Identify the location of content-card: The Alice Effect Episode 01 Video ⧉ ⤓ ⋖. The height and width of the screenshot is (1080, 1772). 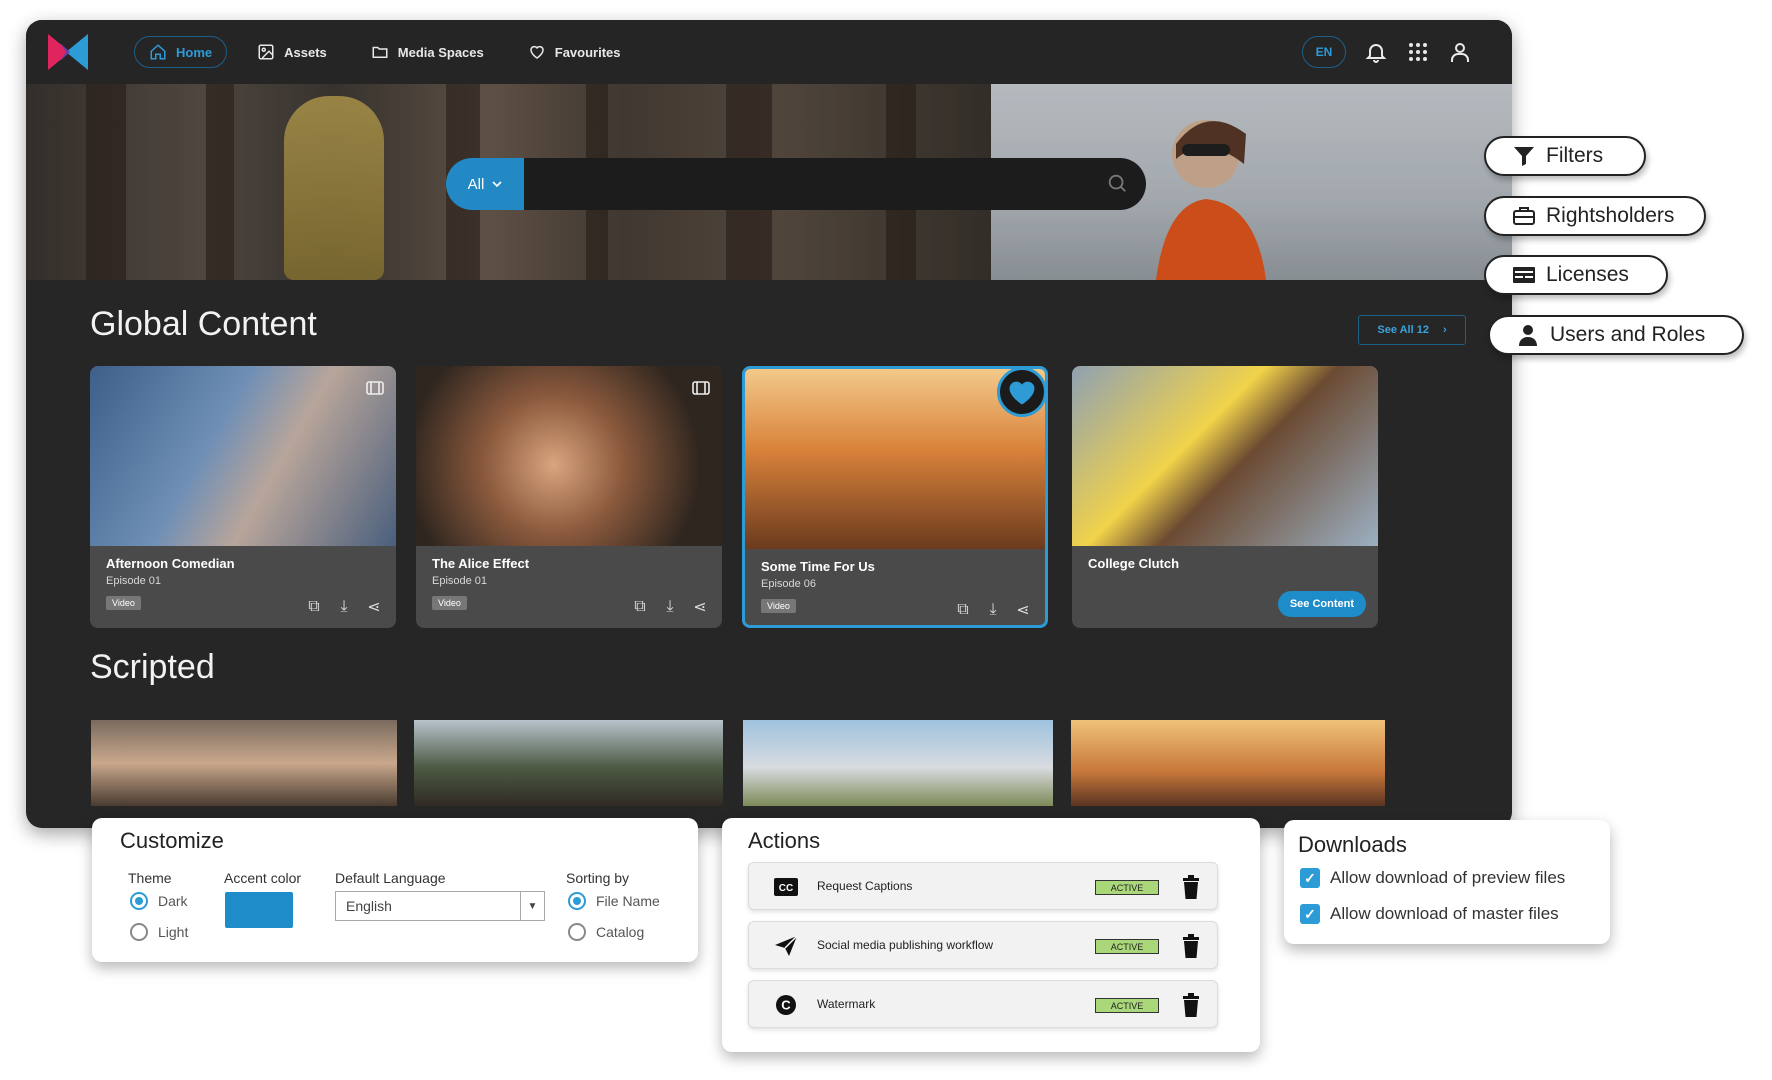
(569, 497).